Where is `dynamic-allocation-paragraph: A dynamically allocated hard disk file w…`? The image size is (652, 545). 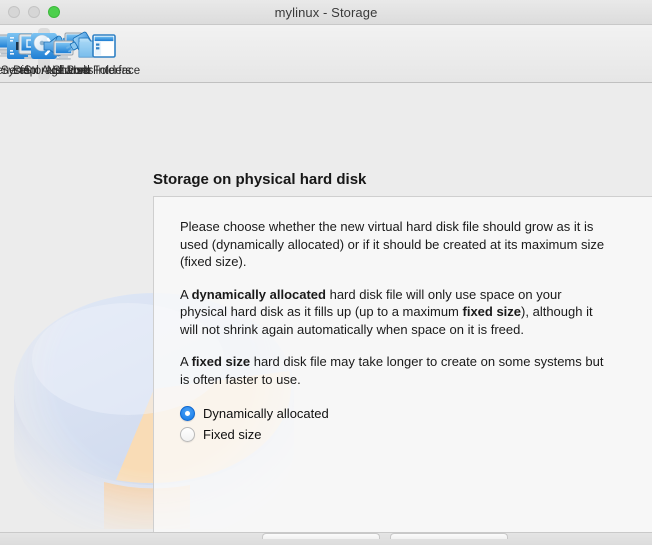
dynamic-allocation-paragraph: A dynamically allocated hard disk file w… is located at coordinates (386, 311).